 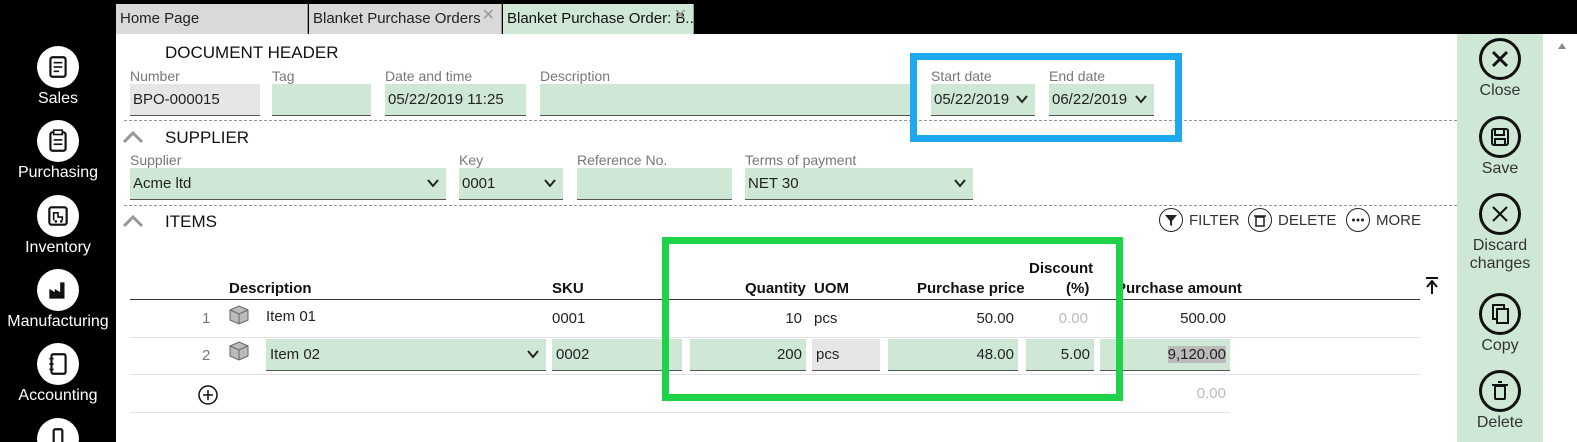 What do you see at coordinates (156, 160) in the screenshot?
I see `supplier-label: Supplier` at bounding box center [156, 160].